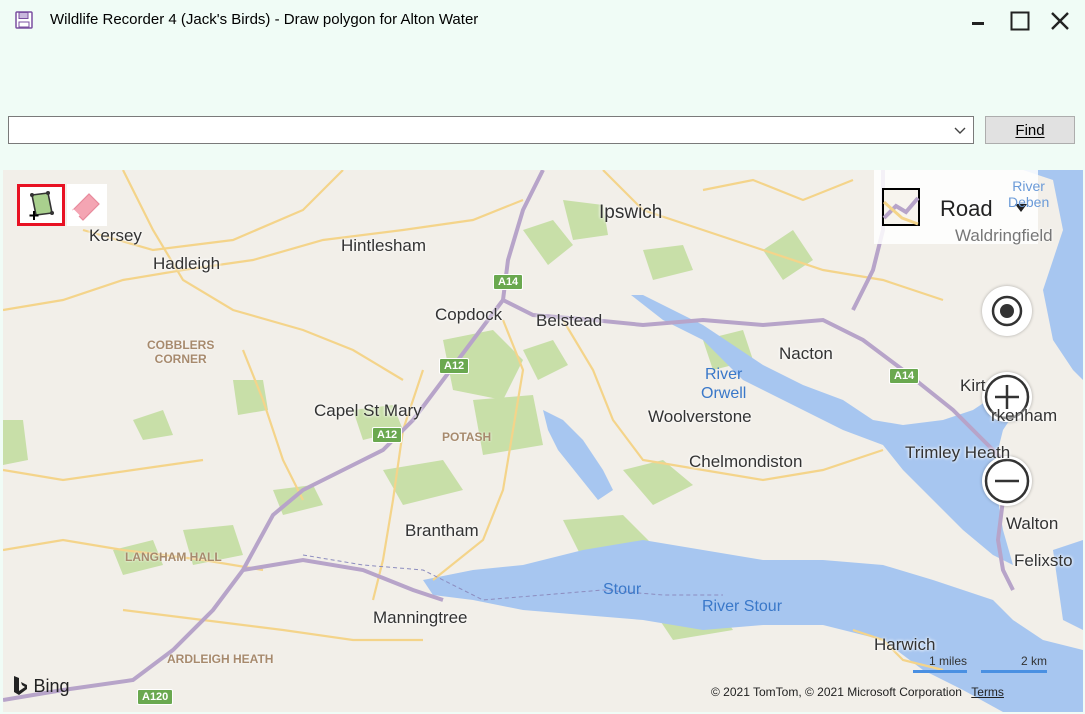 Image resolution: width=1085 pixels, height=714 pixels. I want to click on maximize-icon, so click(1020, 21).